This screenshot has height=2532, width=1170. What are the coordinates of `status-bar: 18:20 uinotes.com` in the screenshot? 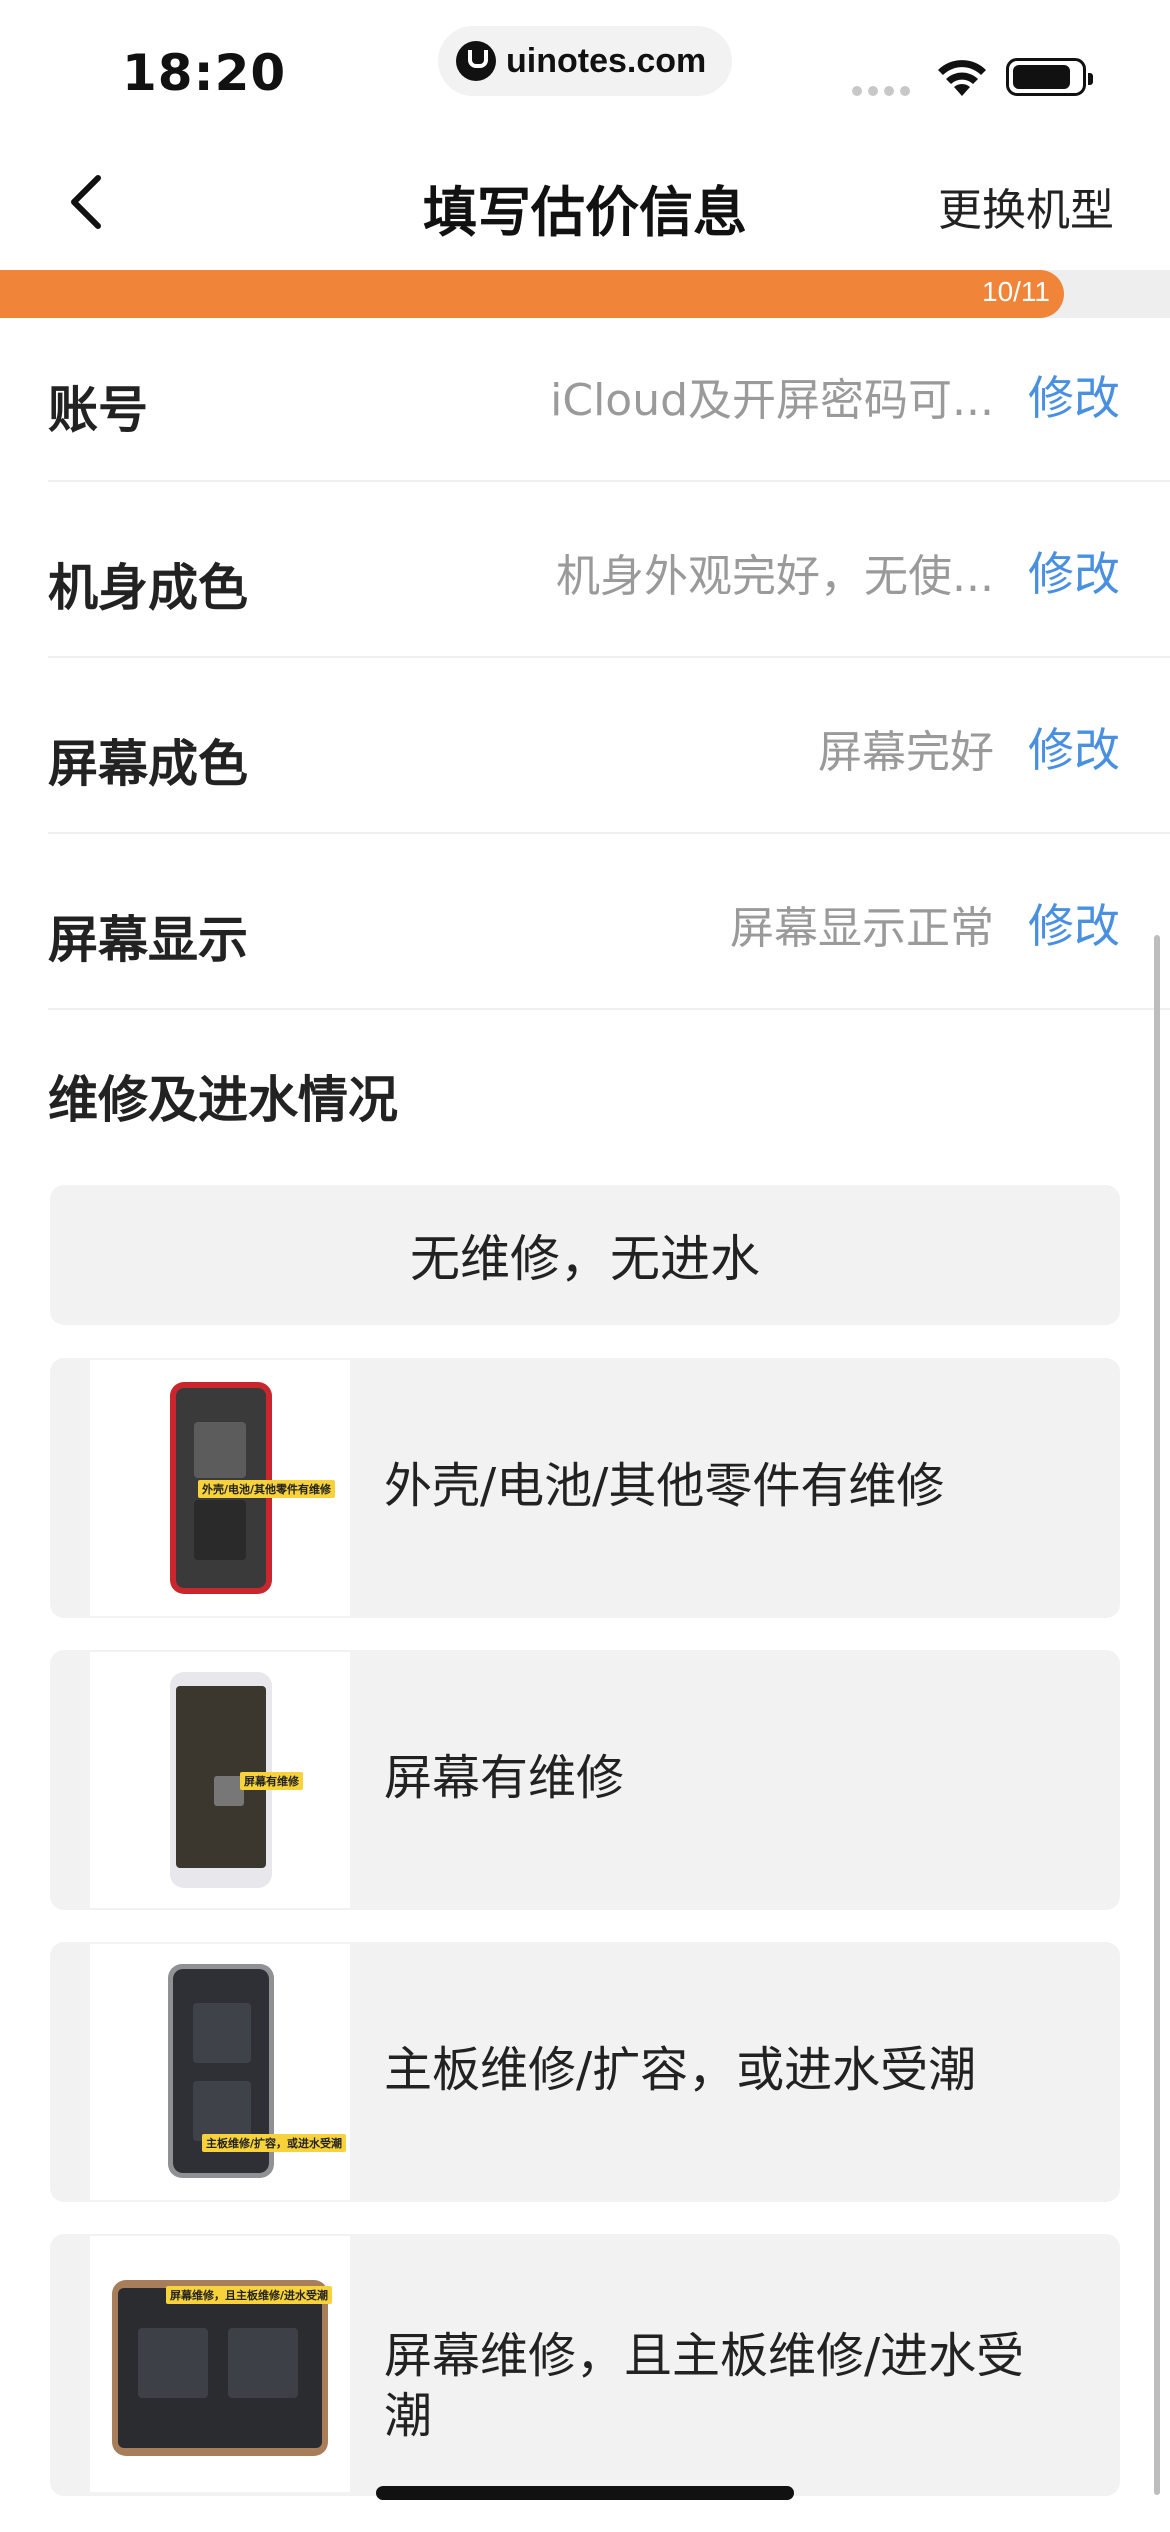 It's located at (585, 65).